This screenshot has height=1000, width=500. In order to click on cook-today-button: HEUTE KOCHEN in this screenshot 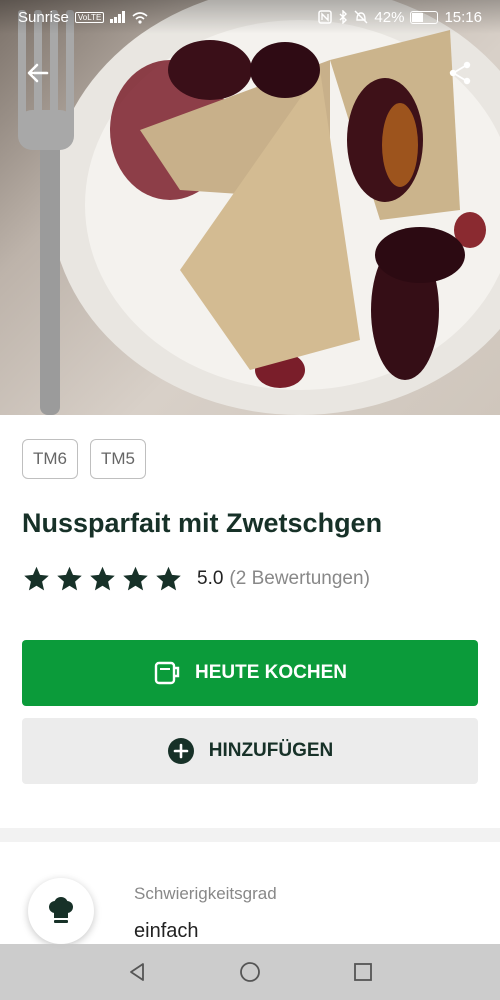, I will do `click(250, 673)`.